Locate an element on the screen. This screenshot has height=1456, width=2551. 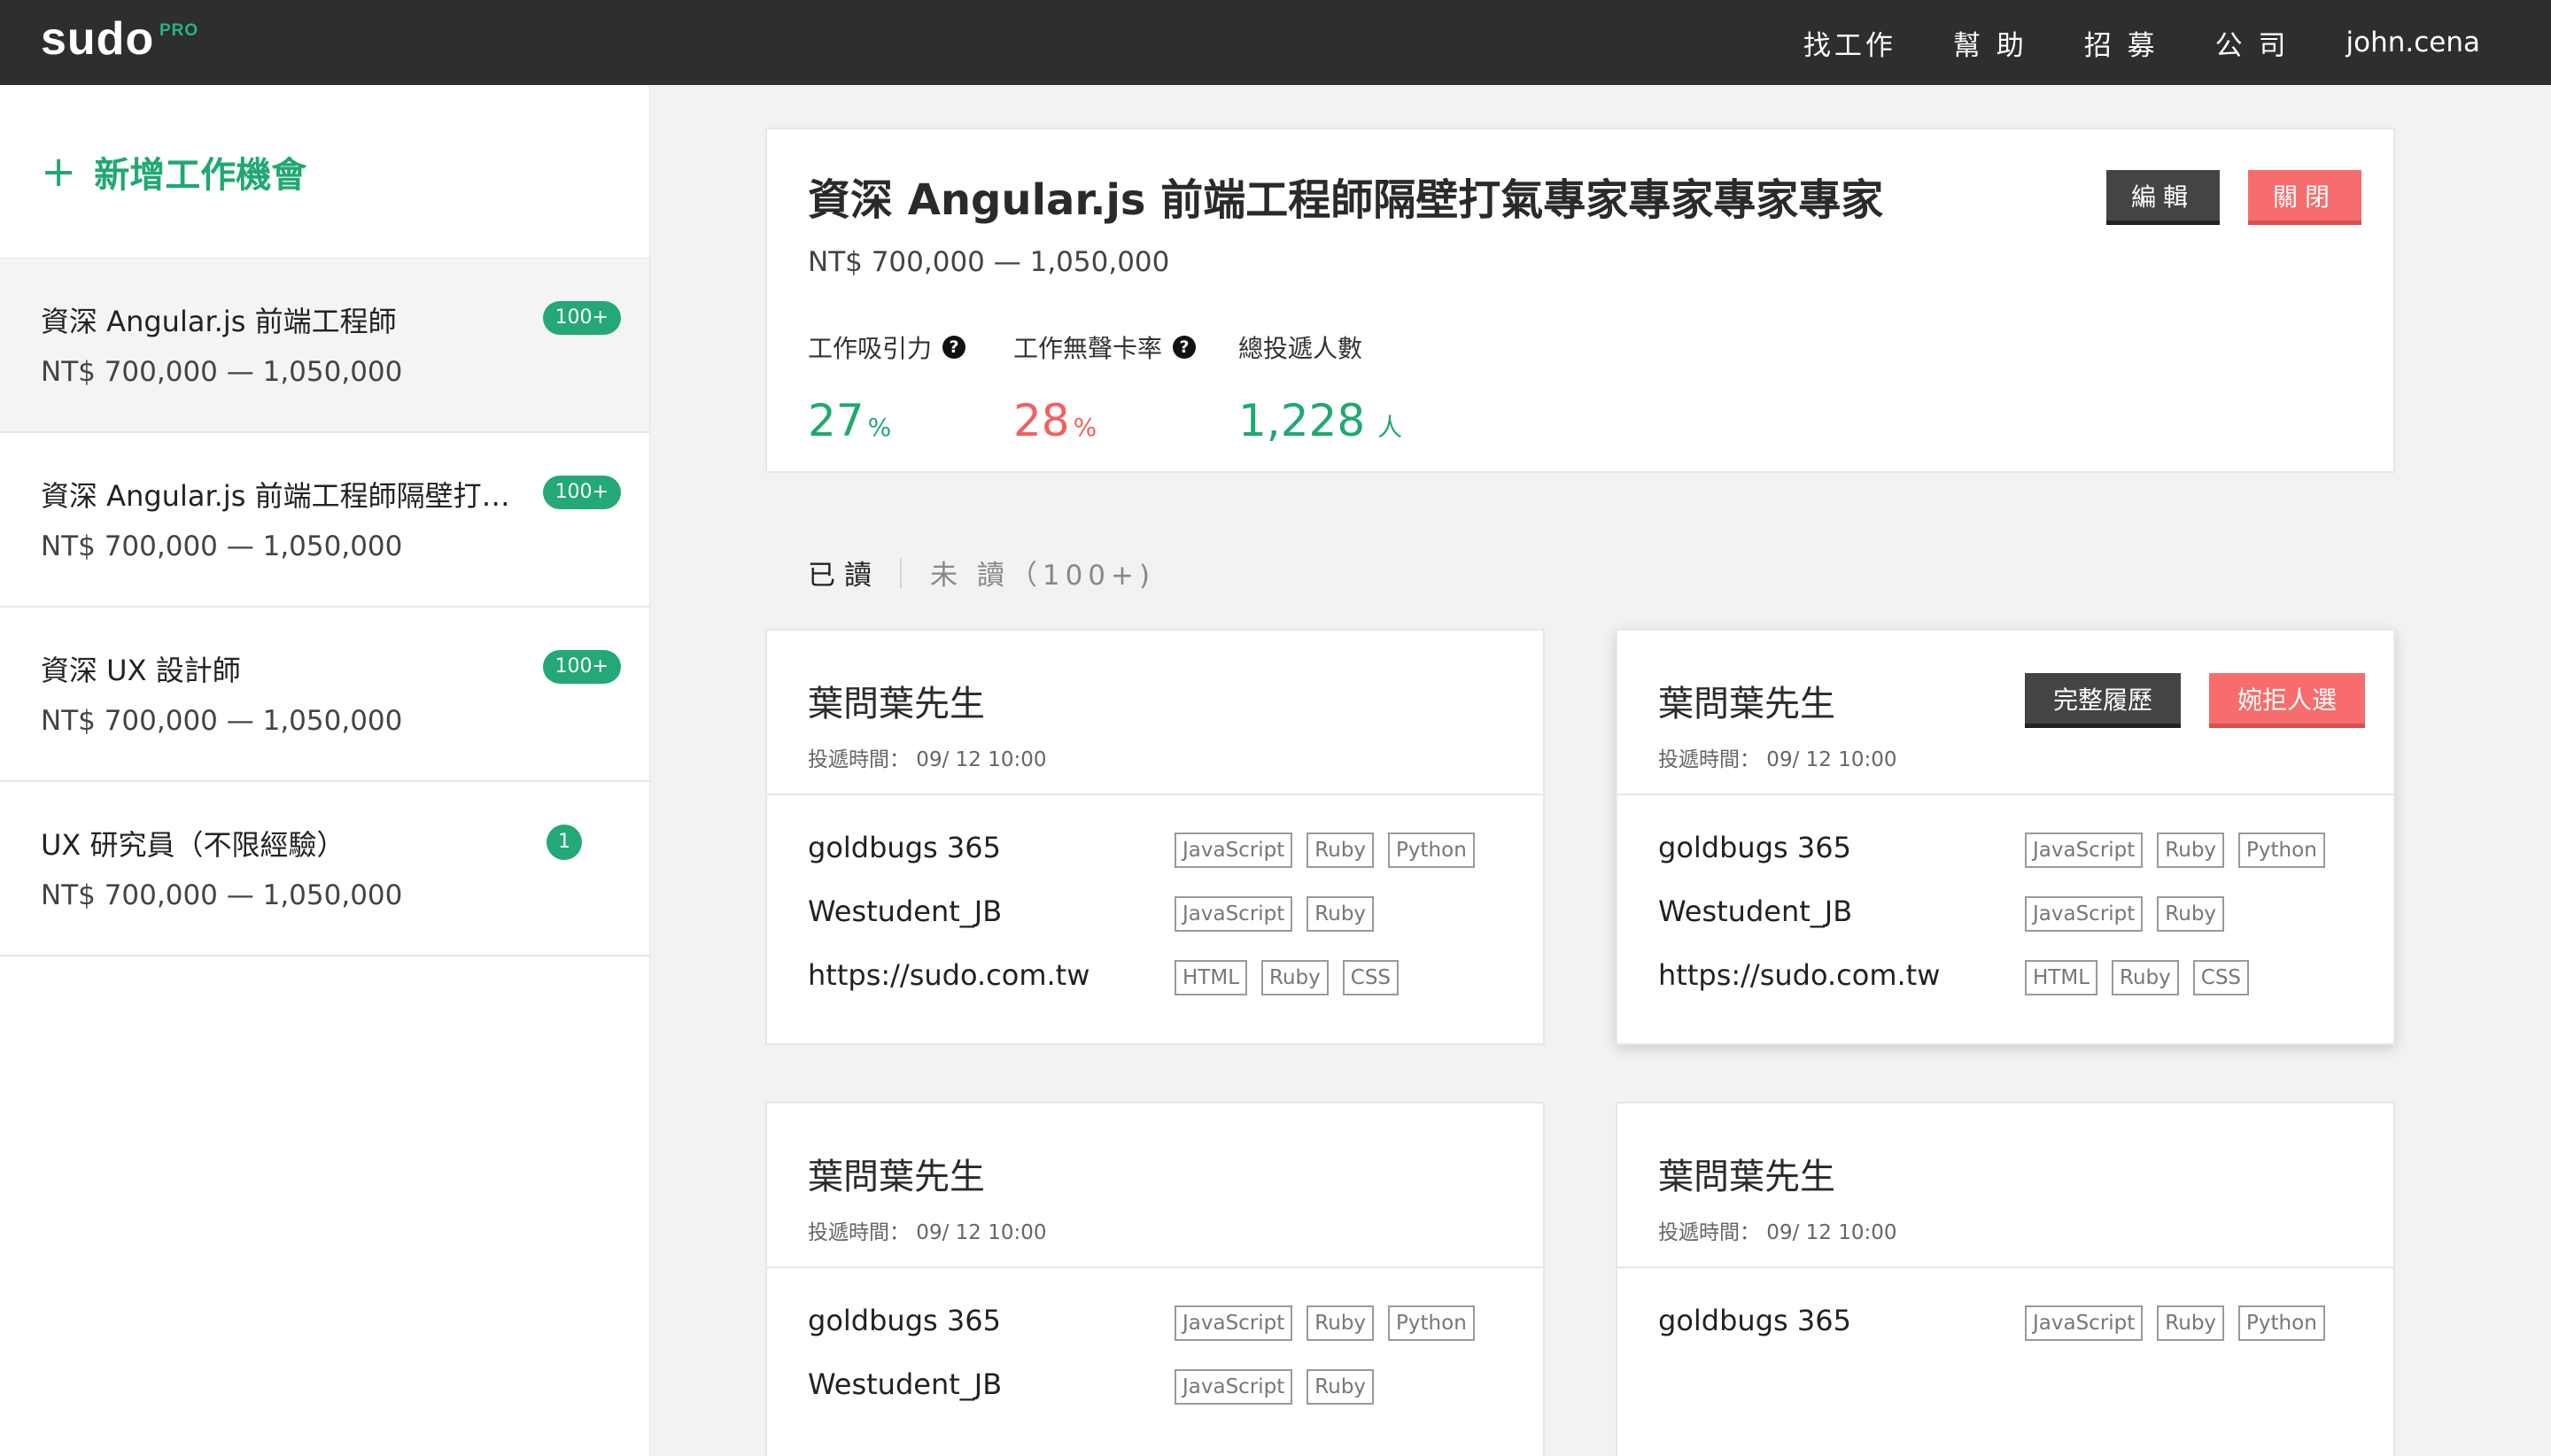
job-item-title: 資深 Angular.js 前端工程師 is located at coordinates (219, 321).